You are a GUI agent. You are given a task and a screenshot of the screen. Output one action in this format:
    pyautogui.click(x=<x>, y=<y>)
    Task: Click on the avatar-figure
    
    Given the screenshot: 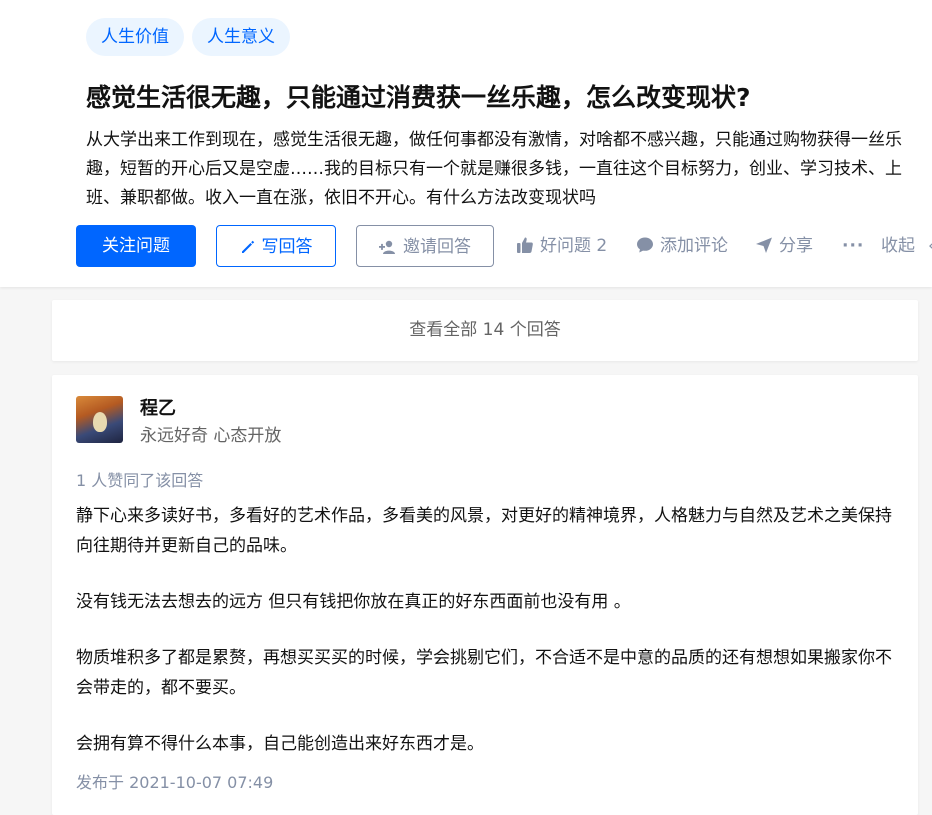 What is the action you would take?
    pyautogui.click(x=100, y=422)
    